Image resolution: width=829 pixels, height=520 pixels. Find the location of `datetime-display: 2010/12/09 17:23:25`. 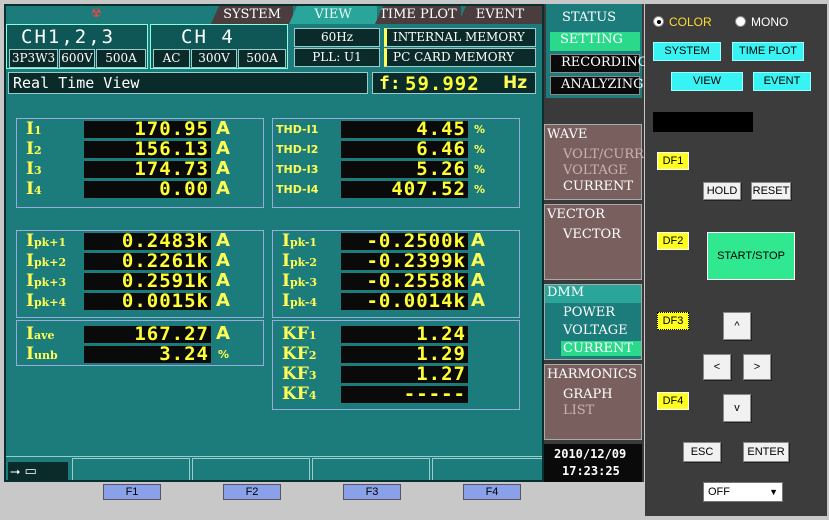

datetime-display: 2010/12/09 17:23:25 is located at coordinates (593, 463).